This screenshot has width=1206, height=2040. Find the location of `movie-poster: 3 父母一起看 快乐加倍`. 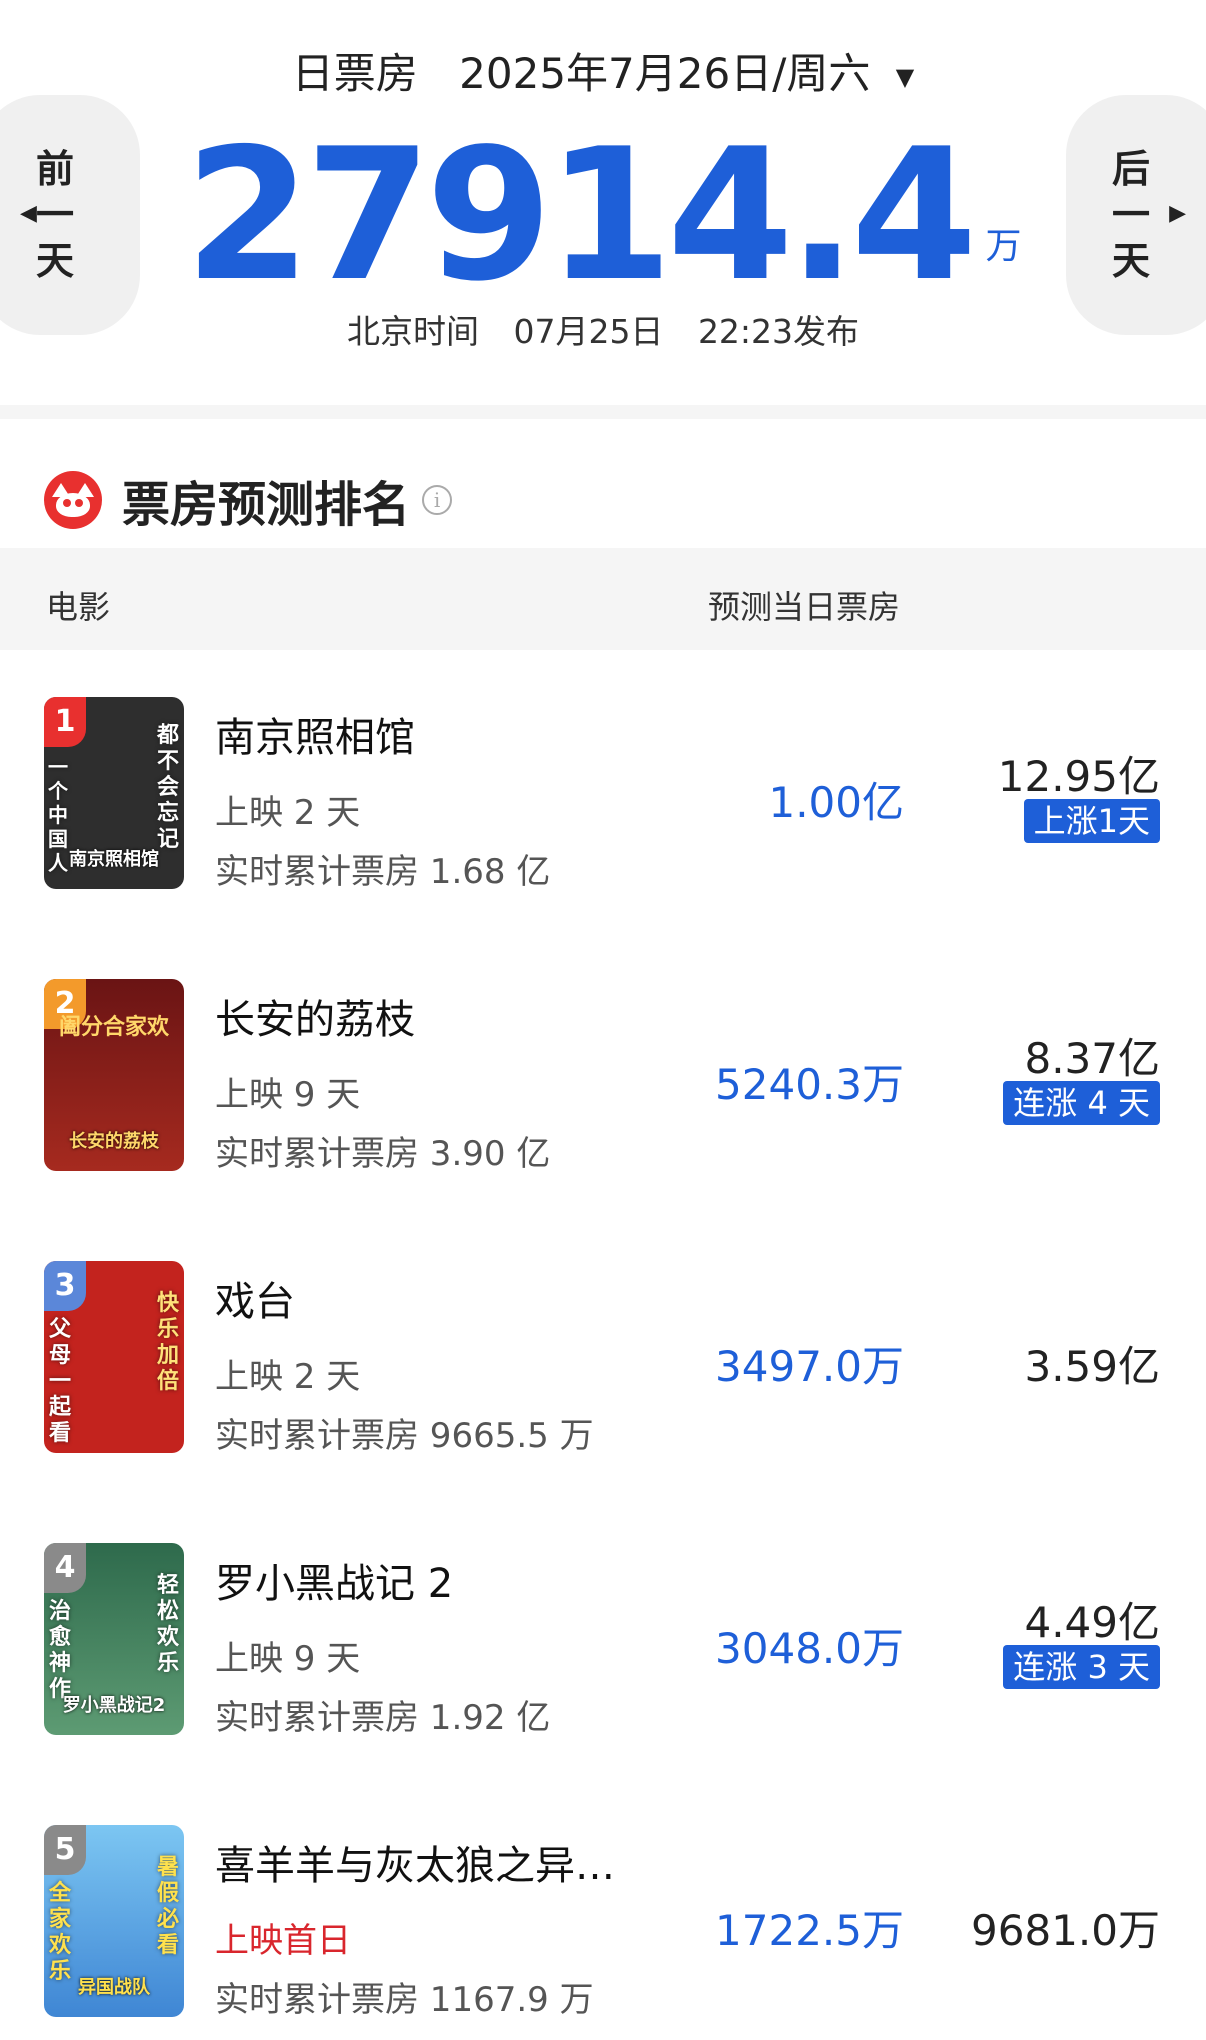

movie-poster: 3 父母一起看 快乐加倍 is located at coordinates (114, 1357).